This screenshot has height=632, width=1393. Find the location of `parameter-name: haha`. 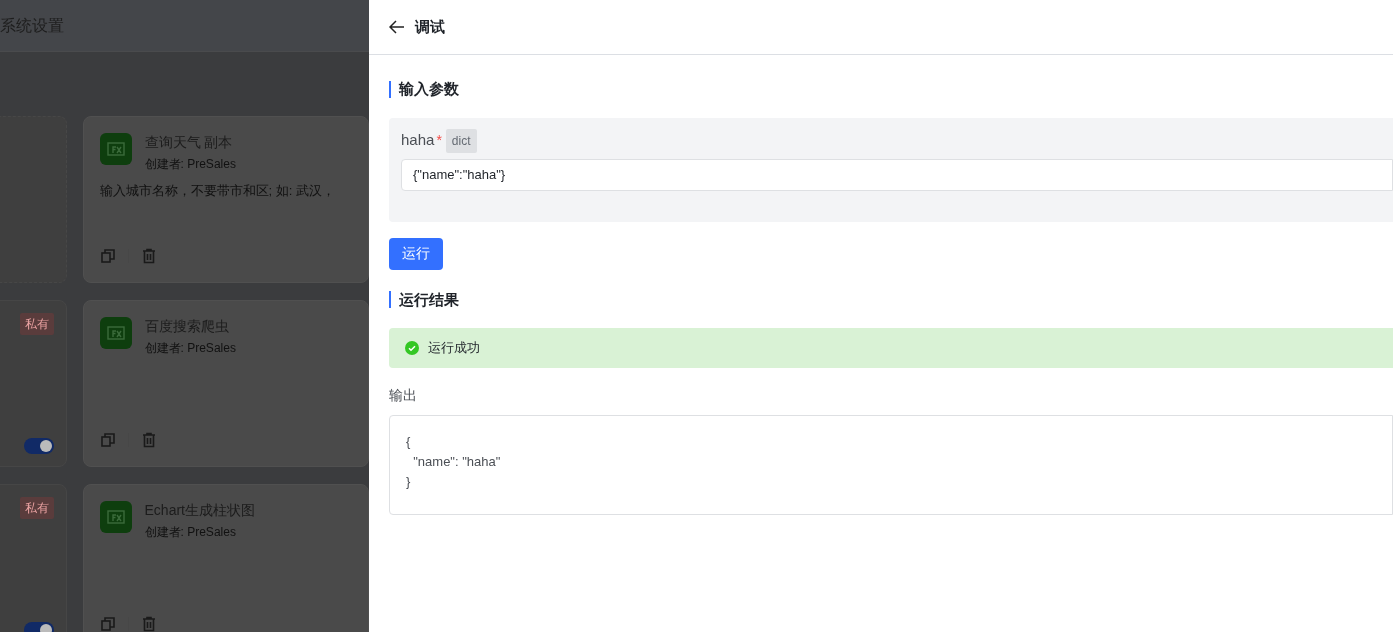

parameter-name: haha is located at coordinates (418, 140).